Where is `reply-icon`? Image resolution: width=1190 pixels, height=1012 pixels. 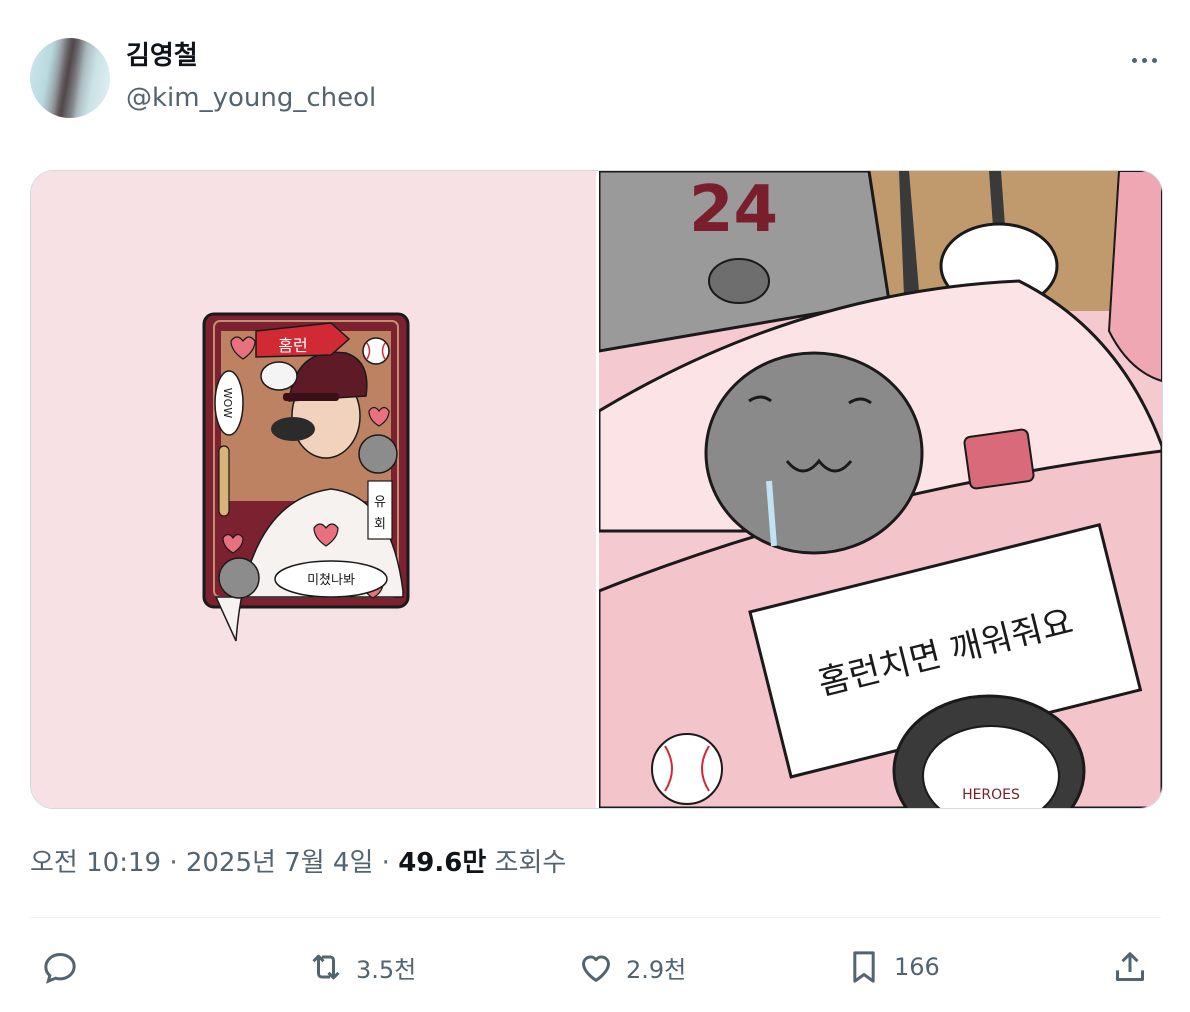 reply-icon is located at coordinates (60, 968).